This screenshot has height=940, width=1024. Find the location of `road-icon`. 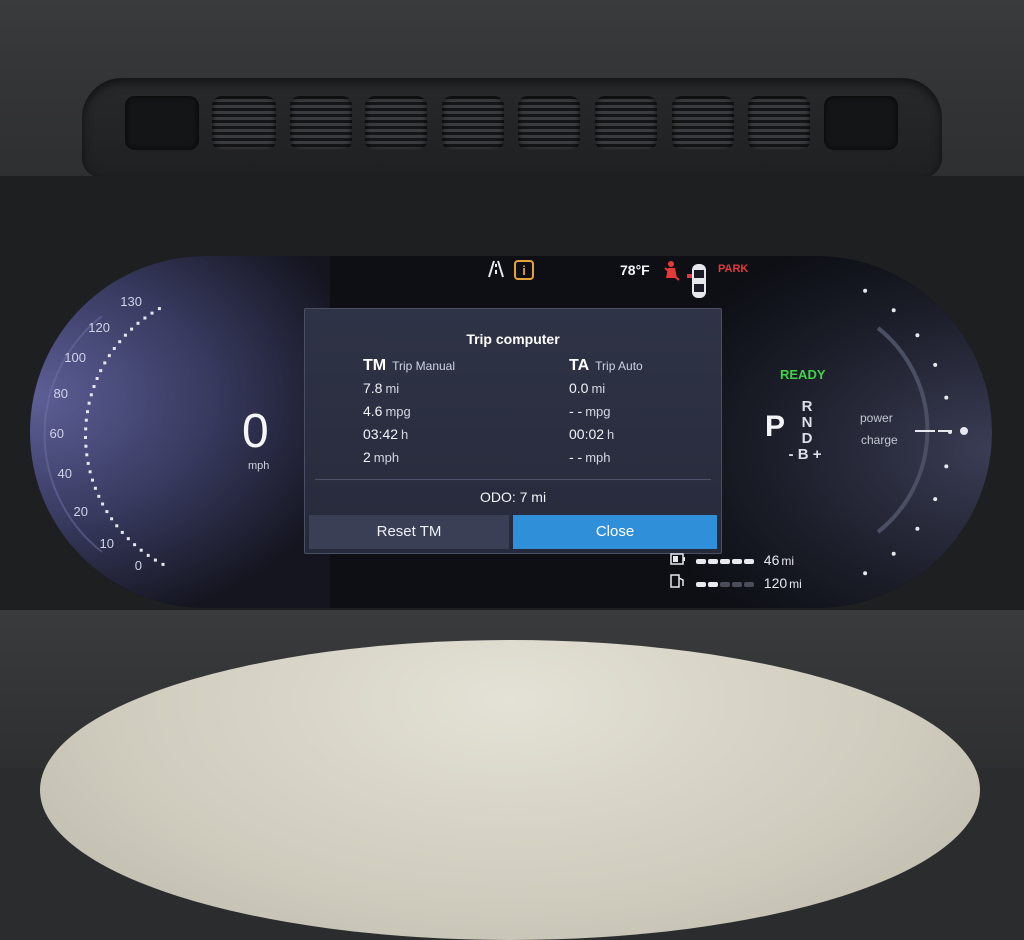

road-icon is located at coordinates (496, 270).